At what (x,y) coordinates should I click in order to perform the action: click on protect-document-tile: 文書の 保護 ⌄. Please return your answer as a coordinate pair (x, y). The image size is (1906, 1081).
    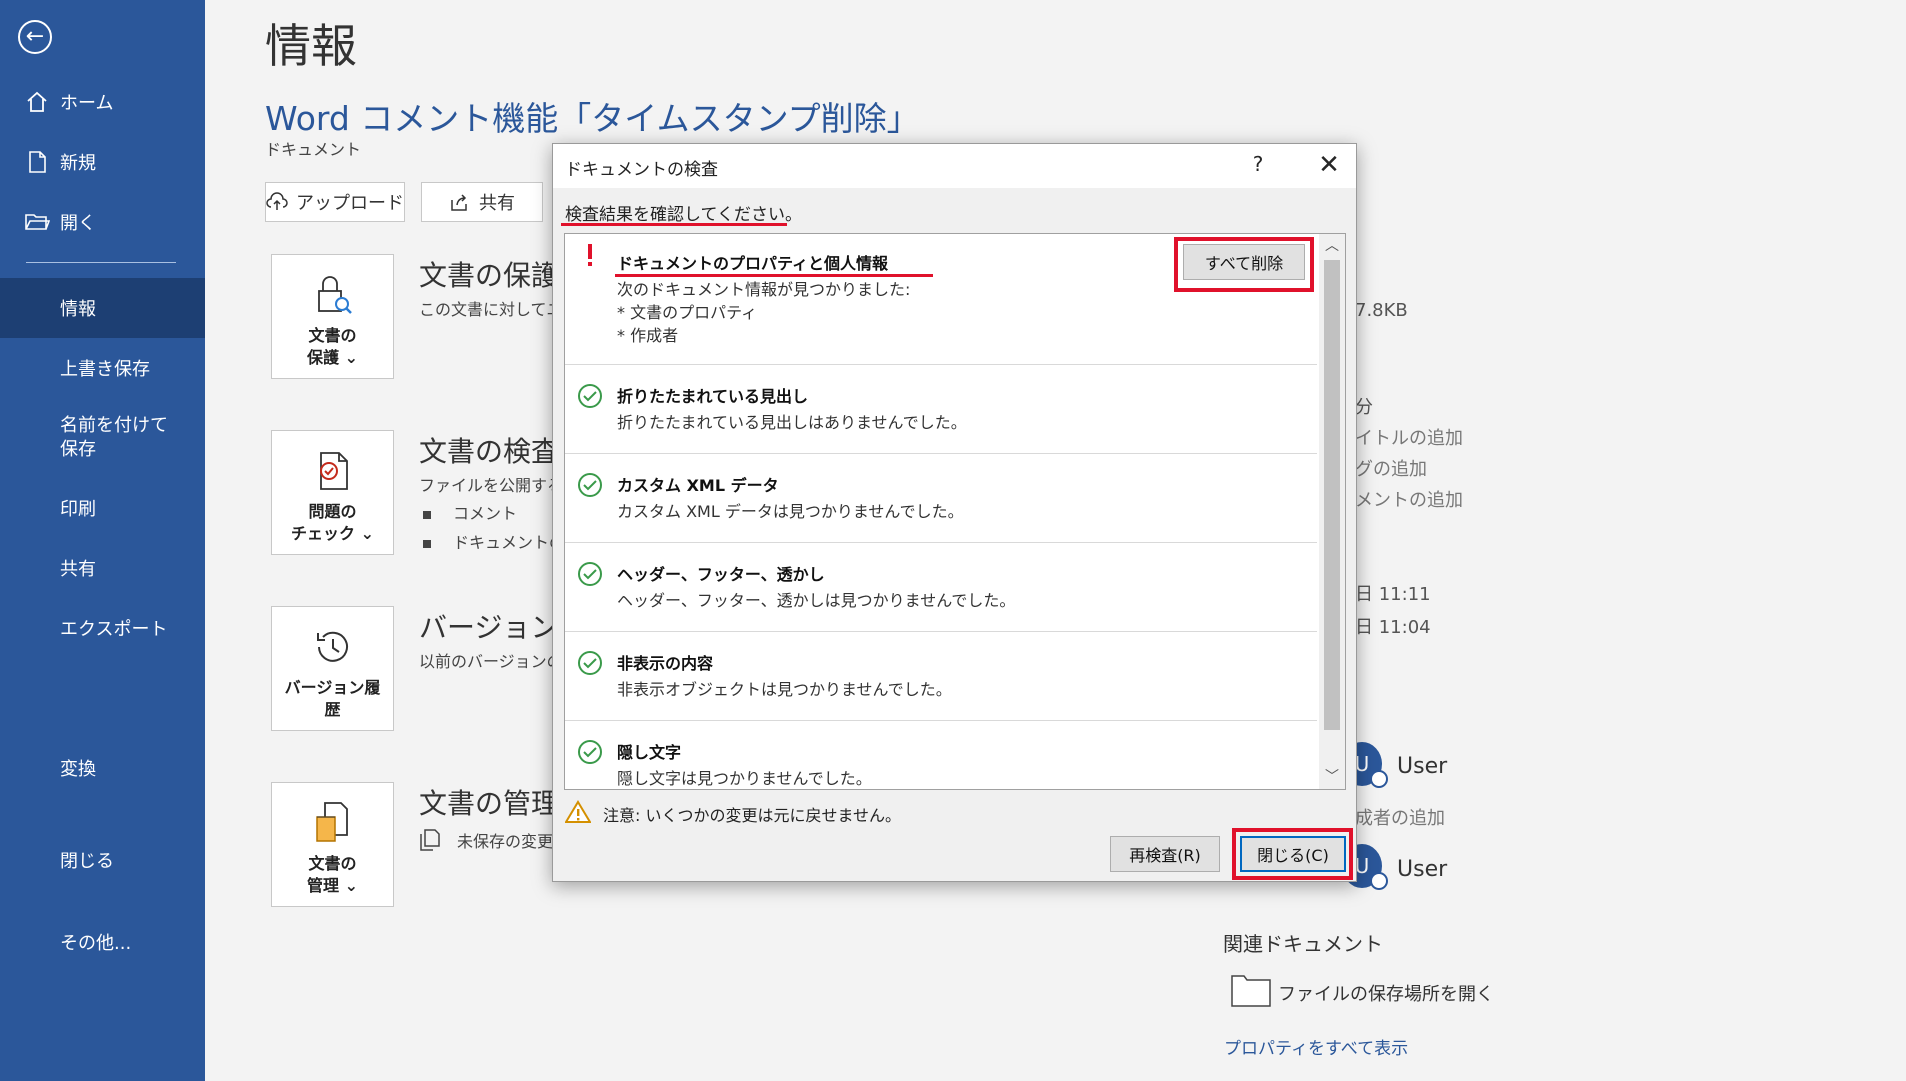
    Looking at the image, I should click on (332, 316).